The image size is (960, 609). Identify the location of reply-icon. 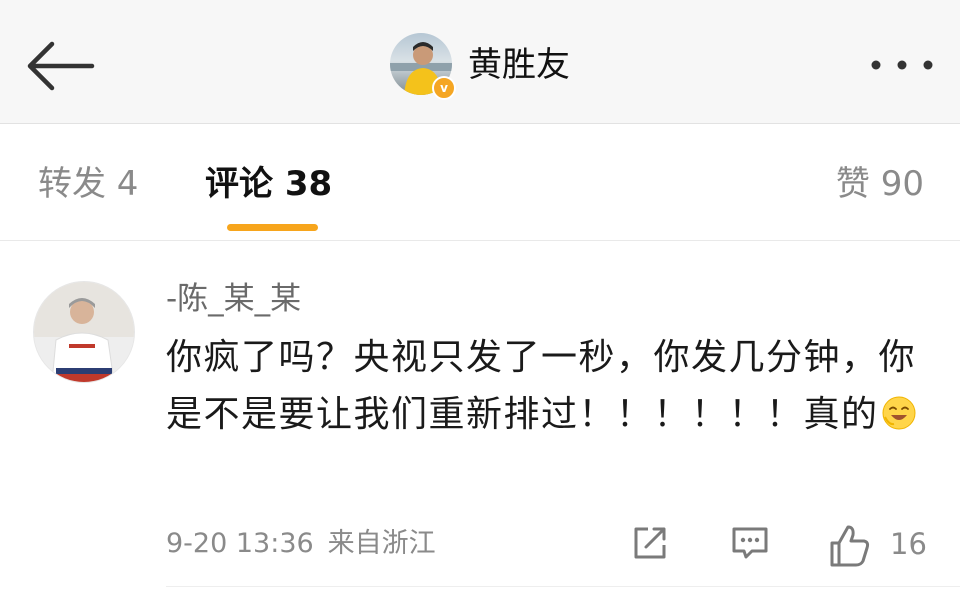
(750, 543).